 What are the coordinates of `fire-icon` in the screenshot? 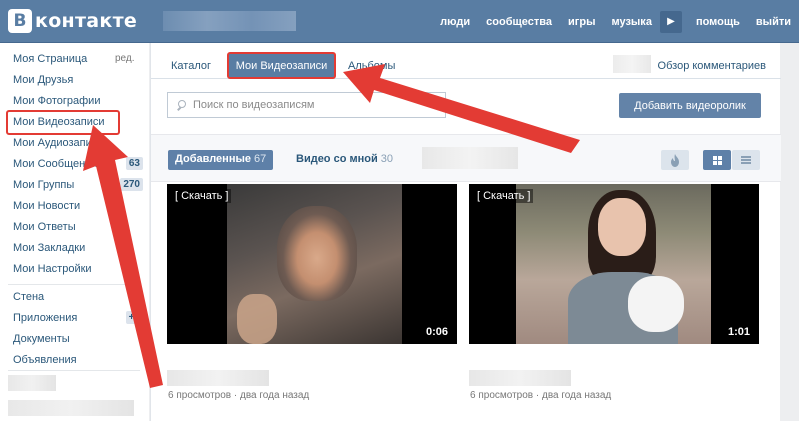 It's located at (675, 160).